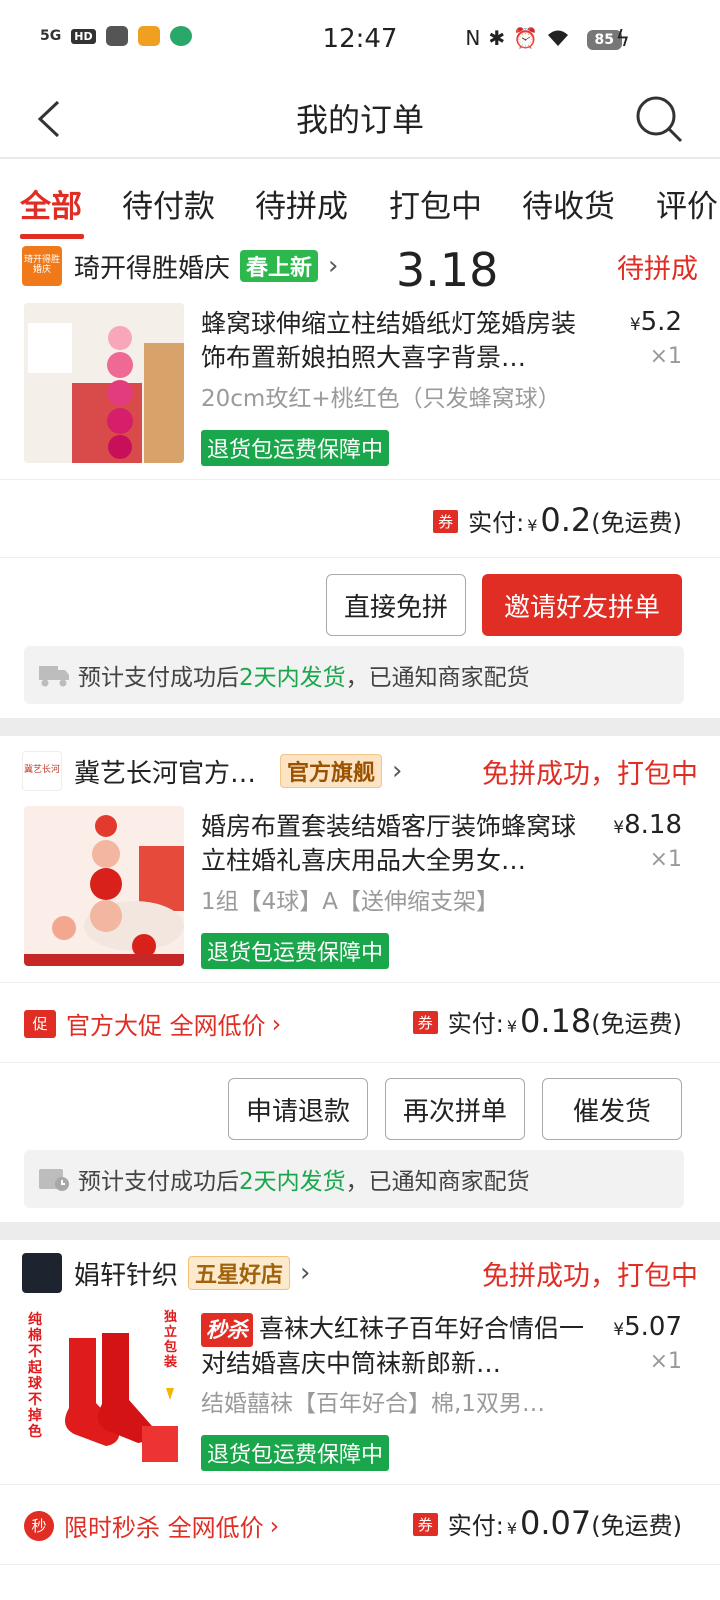  What do you see at coordinates (687, 203) in the screenshot?
I see `tab-review: 评价` at bounding box center [687, 203].